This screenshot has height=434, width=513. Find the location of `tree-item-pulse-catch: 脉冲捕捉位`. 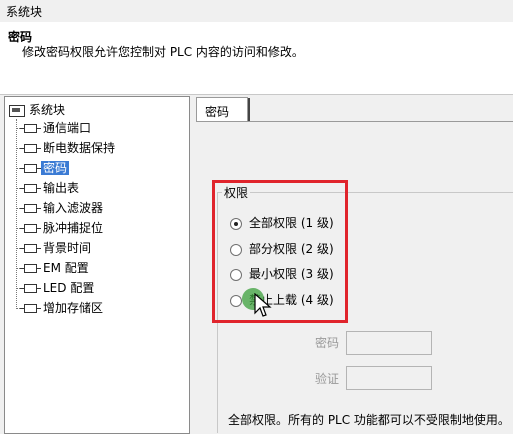

tree-item-pulse-catch: 脉冲捕捉位 is located at coordinates (60, 228).